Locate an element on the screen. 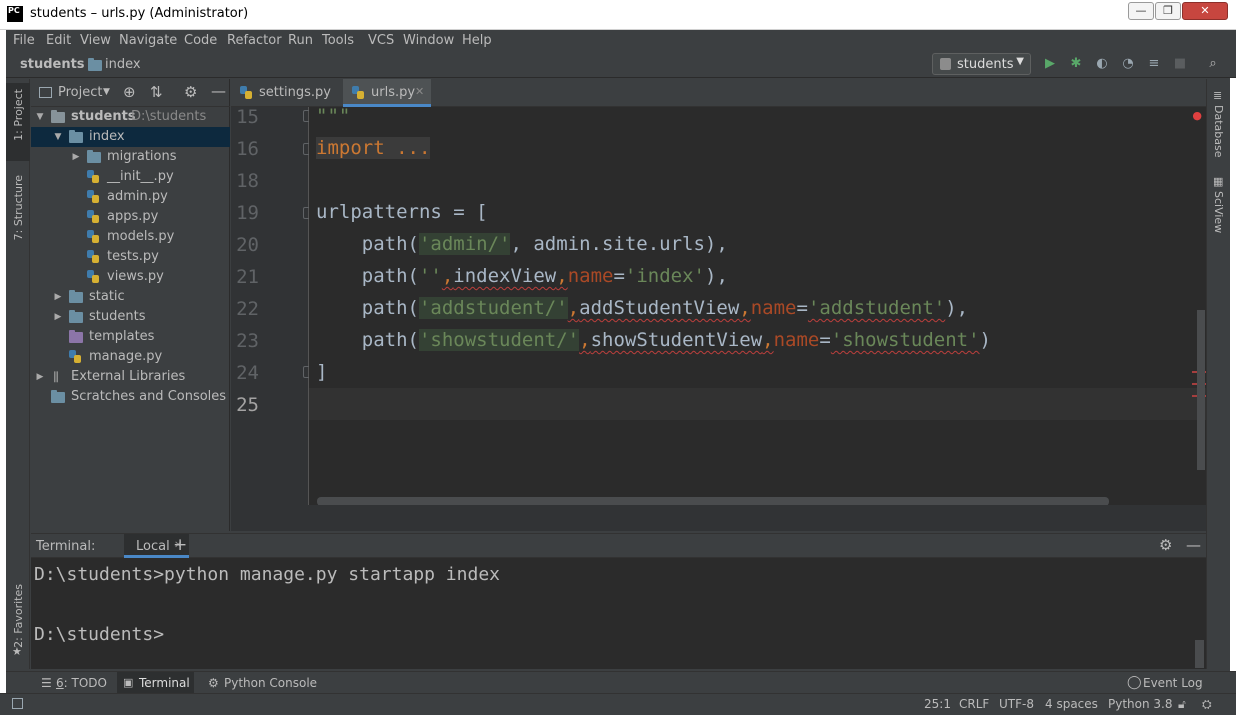 The image size is (1236, 721). code-token: path( is located at coordinates (367, 244).